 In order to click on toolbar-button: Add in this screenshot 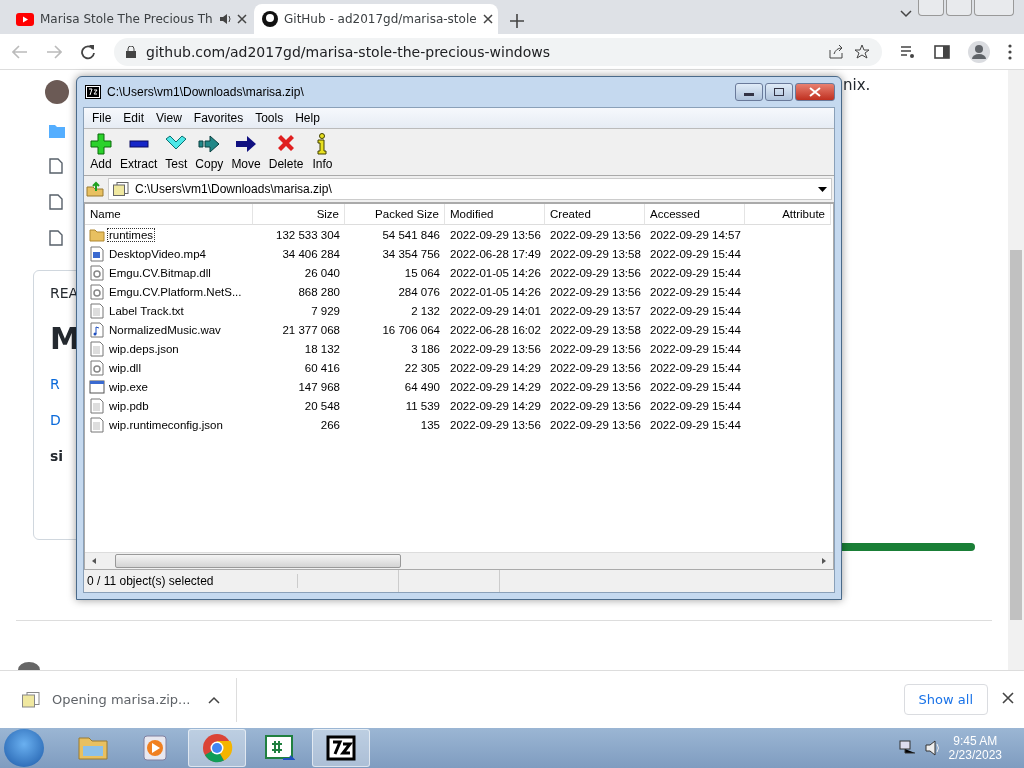, I will do `click(101, 152)`.